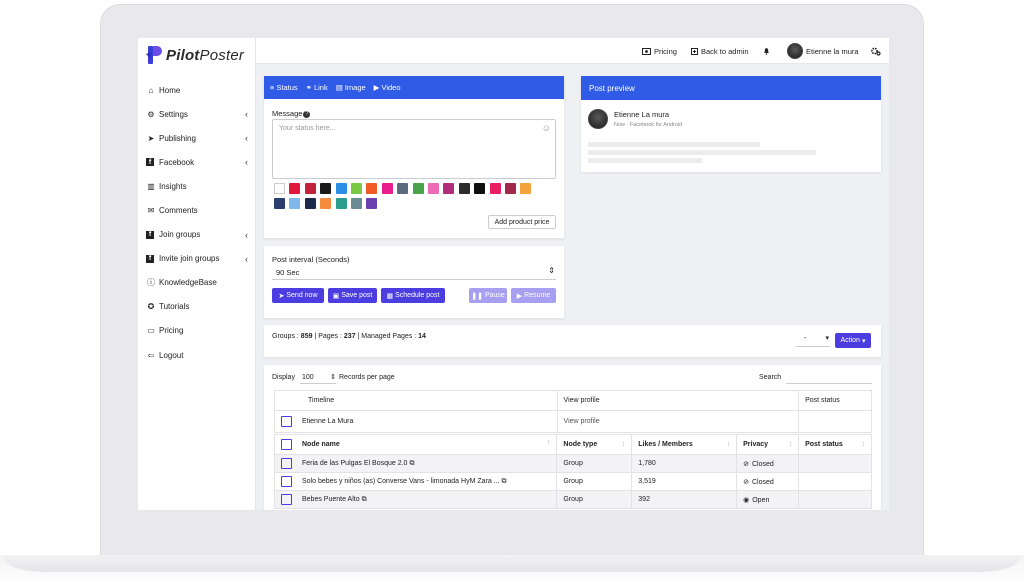  What do you see at coordinates (197, 138) in the screenshot?
I see `sidebar-item-publishing: ➤ Publishing ‹` at bounding box center [197, 138].